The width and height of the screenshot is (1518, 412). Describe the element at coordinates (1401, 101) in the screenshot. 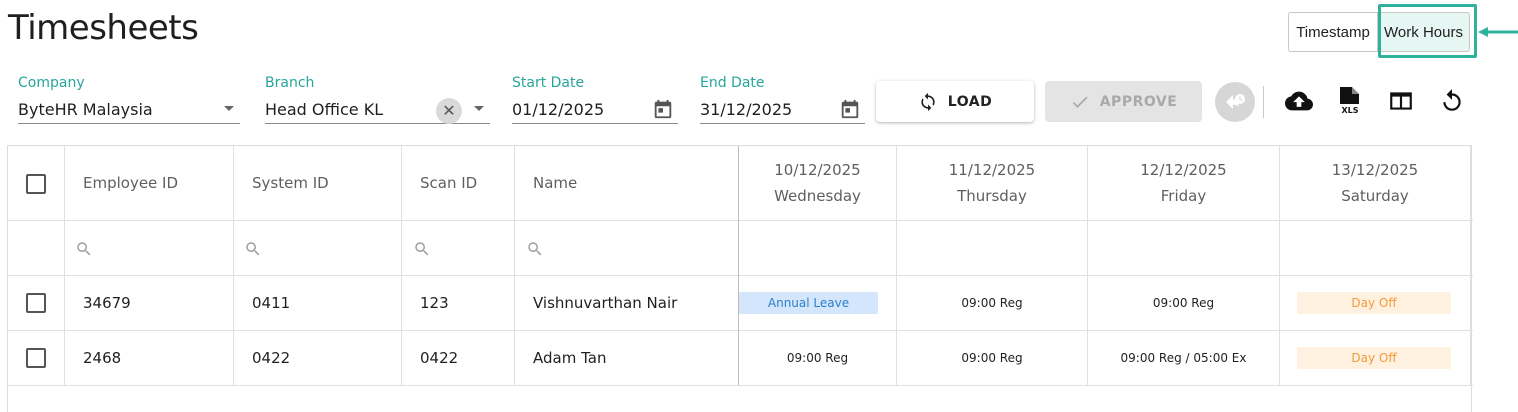

I see `columns-icon` at that location.